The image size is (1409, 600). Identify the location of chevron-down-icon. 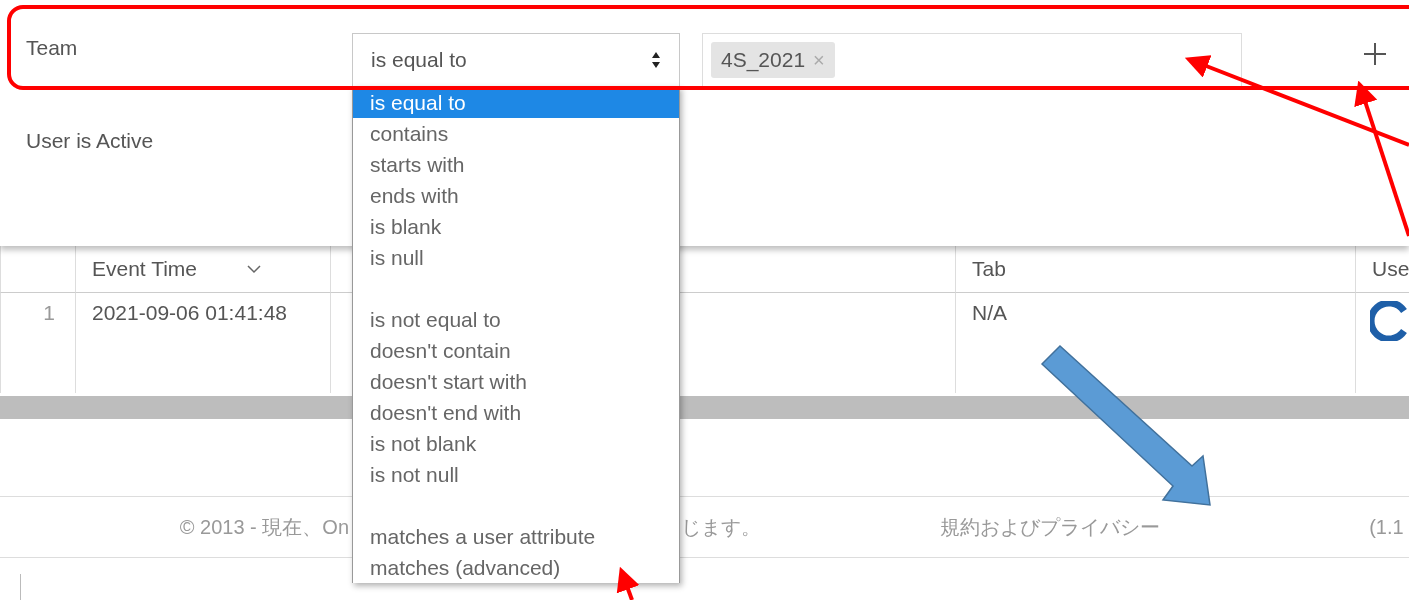
(254, 269).